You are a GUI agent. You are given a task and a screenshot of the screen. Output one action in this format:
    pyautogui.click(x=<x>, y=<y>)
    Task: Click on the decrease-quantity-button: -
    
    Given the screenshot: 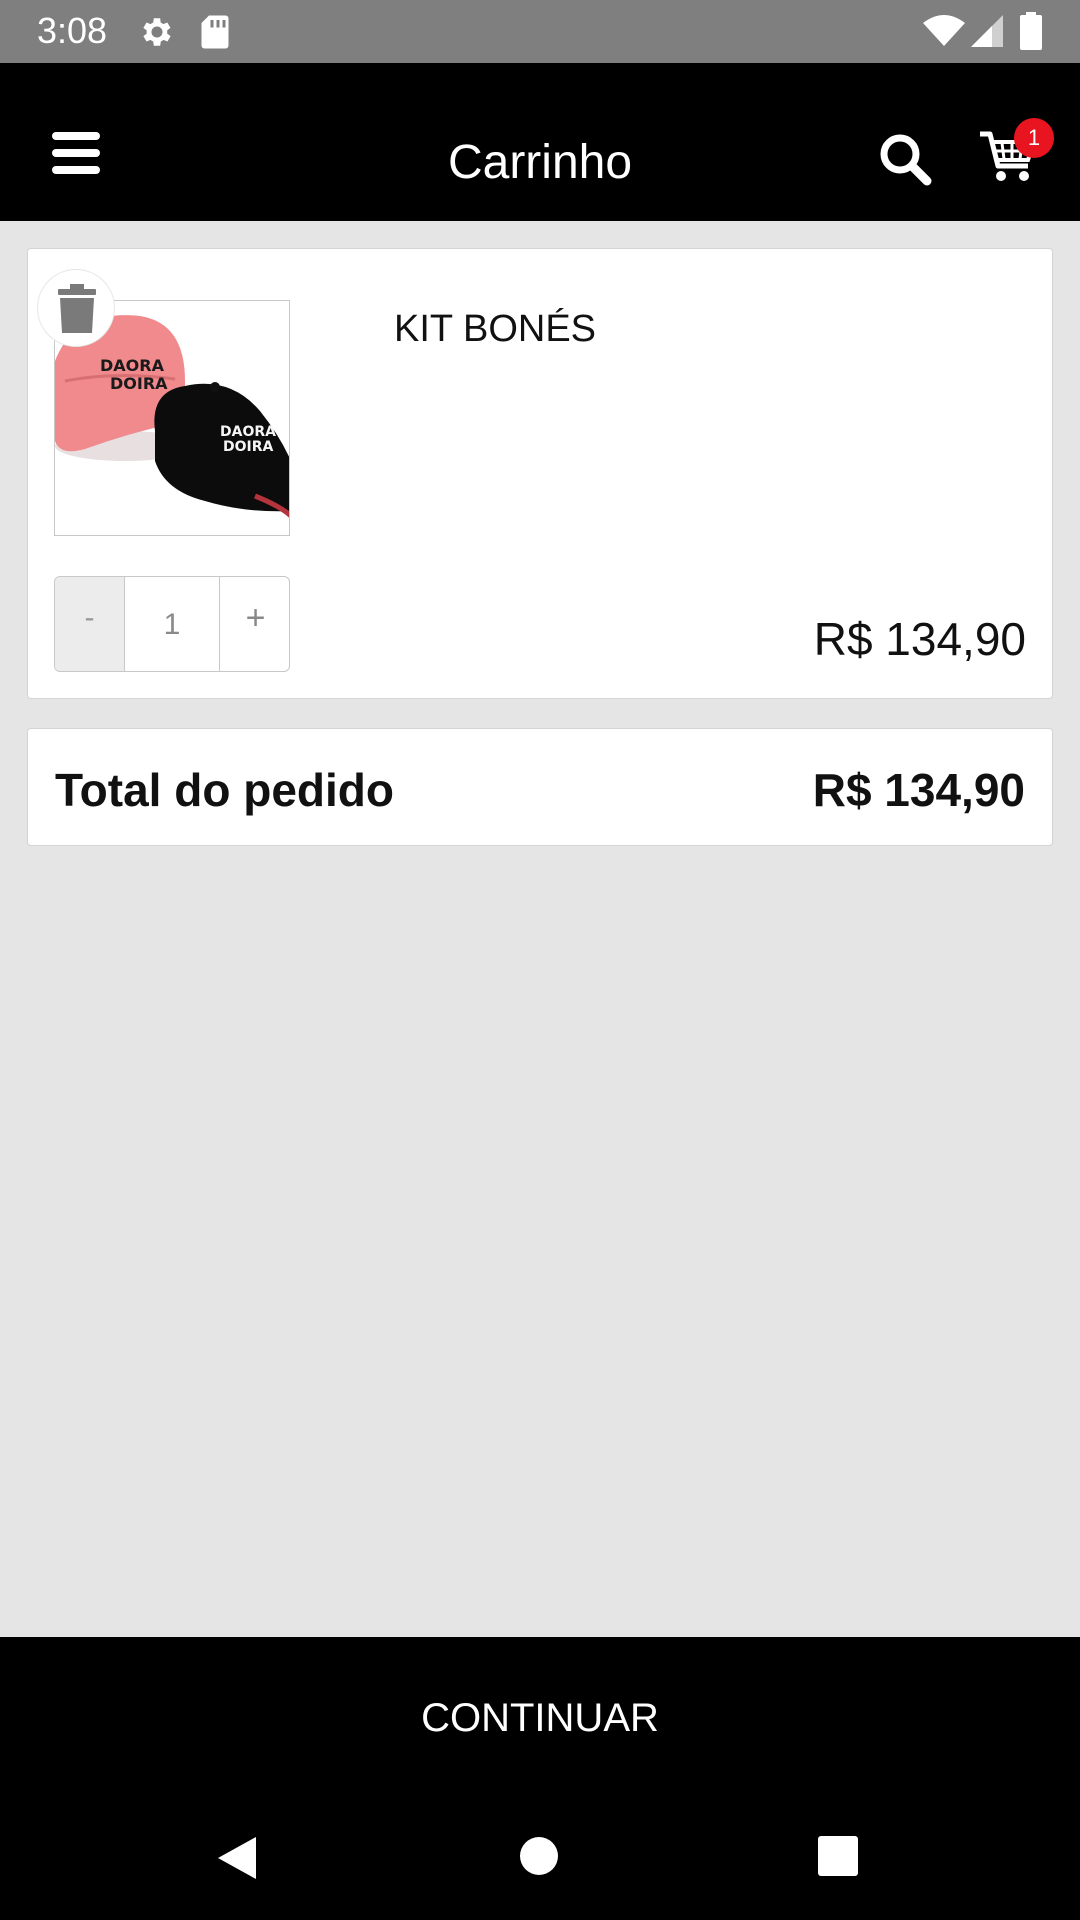 What is the action you would take?
    pyautogui.click(x=90, y=624)
    